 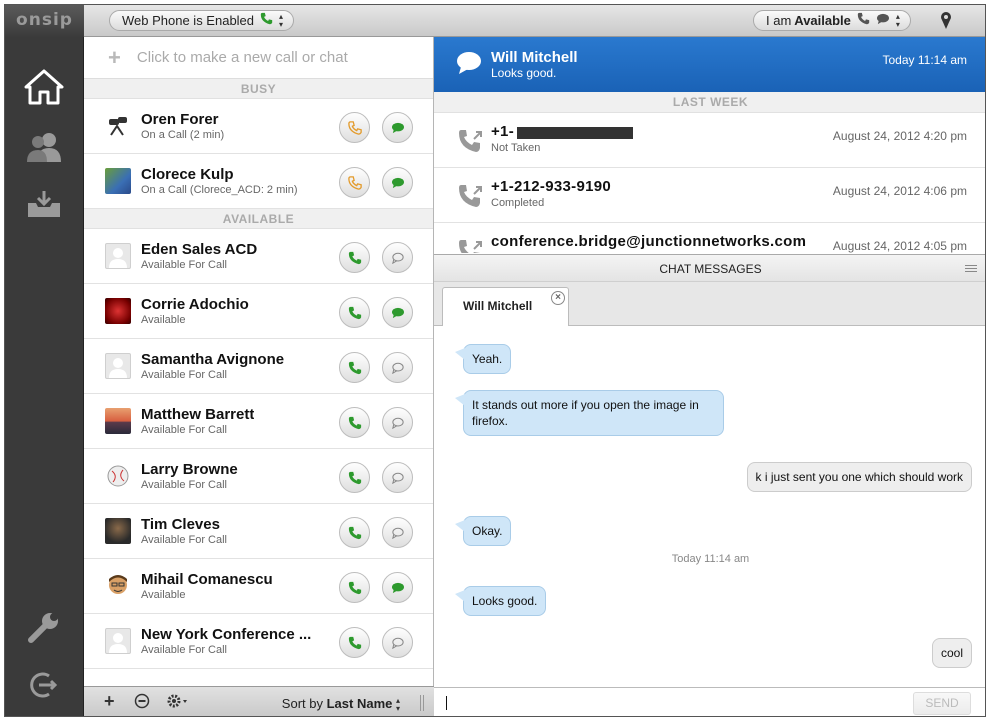 I want to click on new-call-input: + Click to make a new call or chat, so click(x=258, y=58).